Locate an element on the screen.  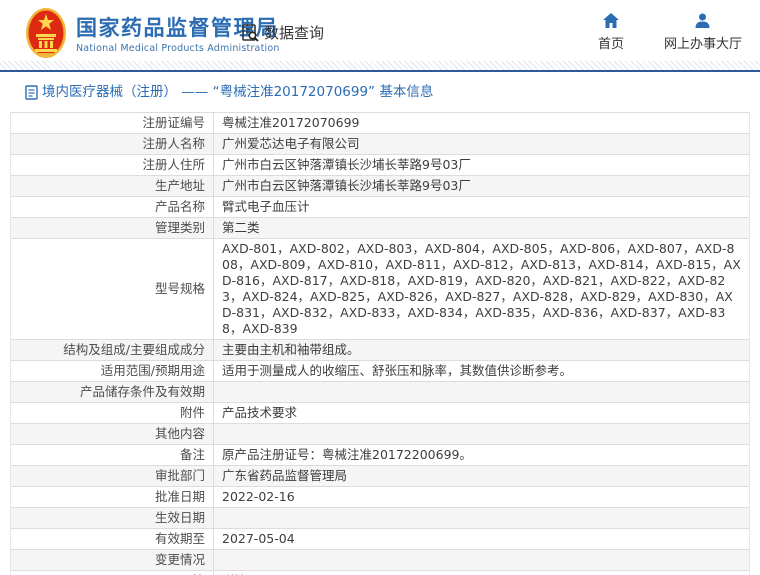
table-row: 管理类别 第二类 is located at coordinates (380, 228).